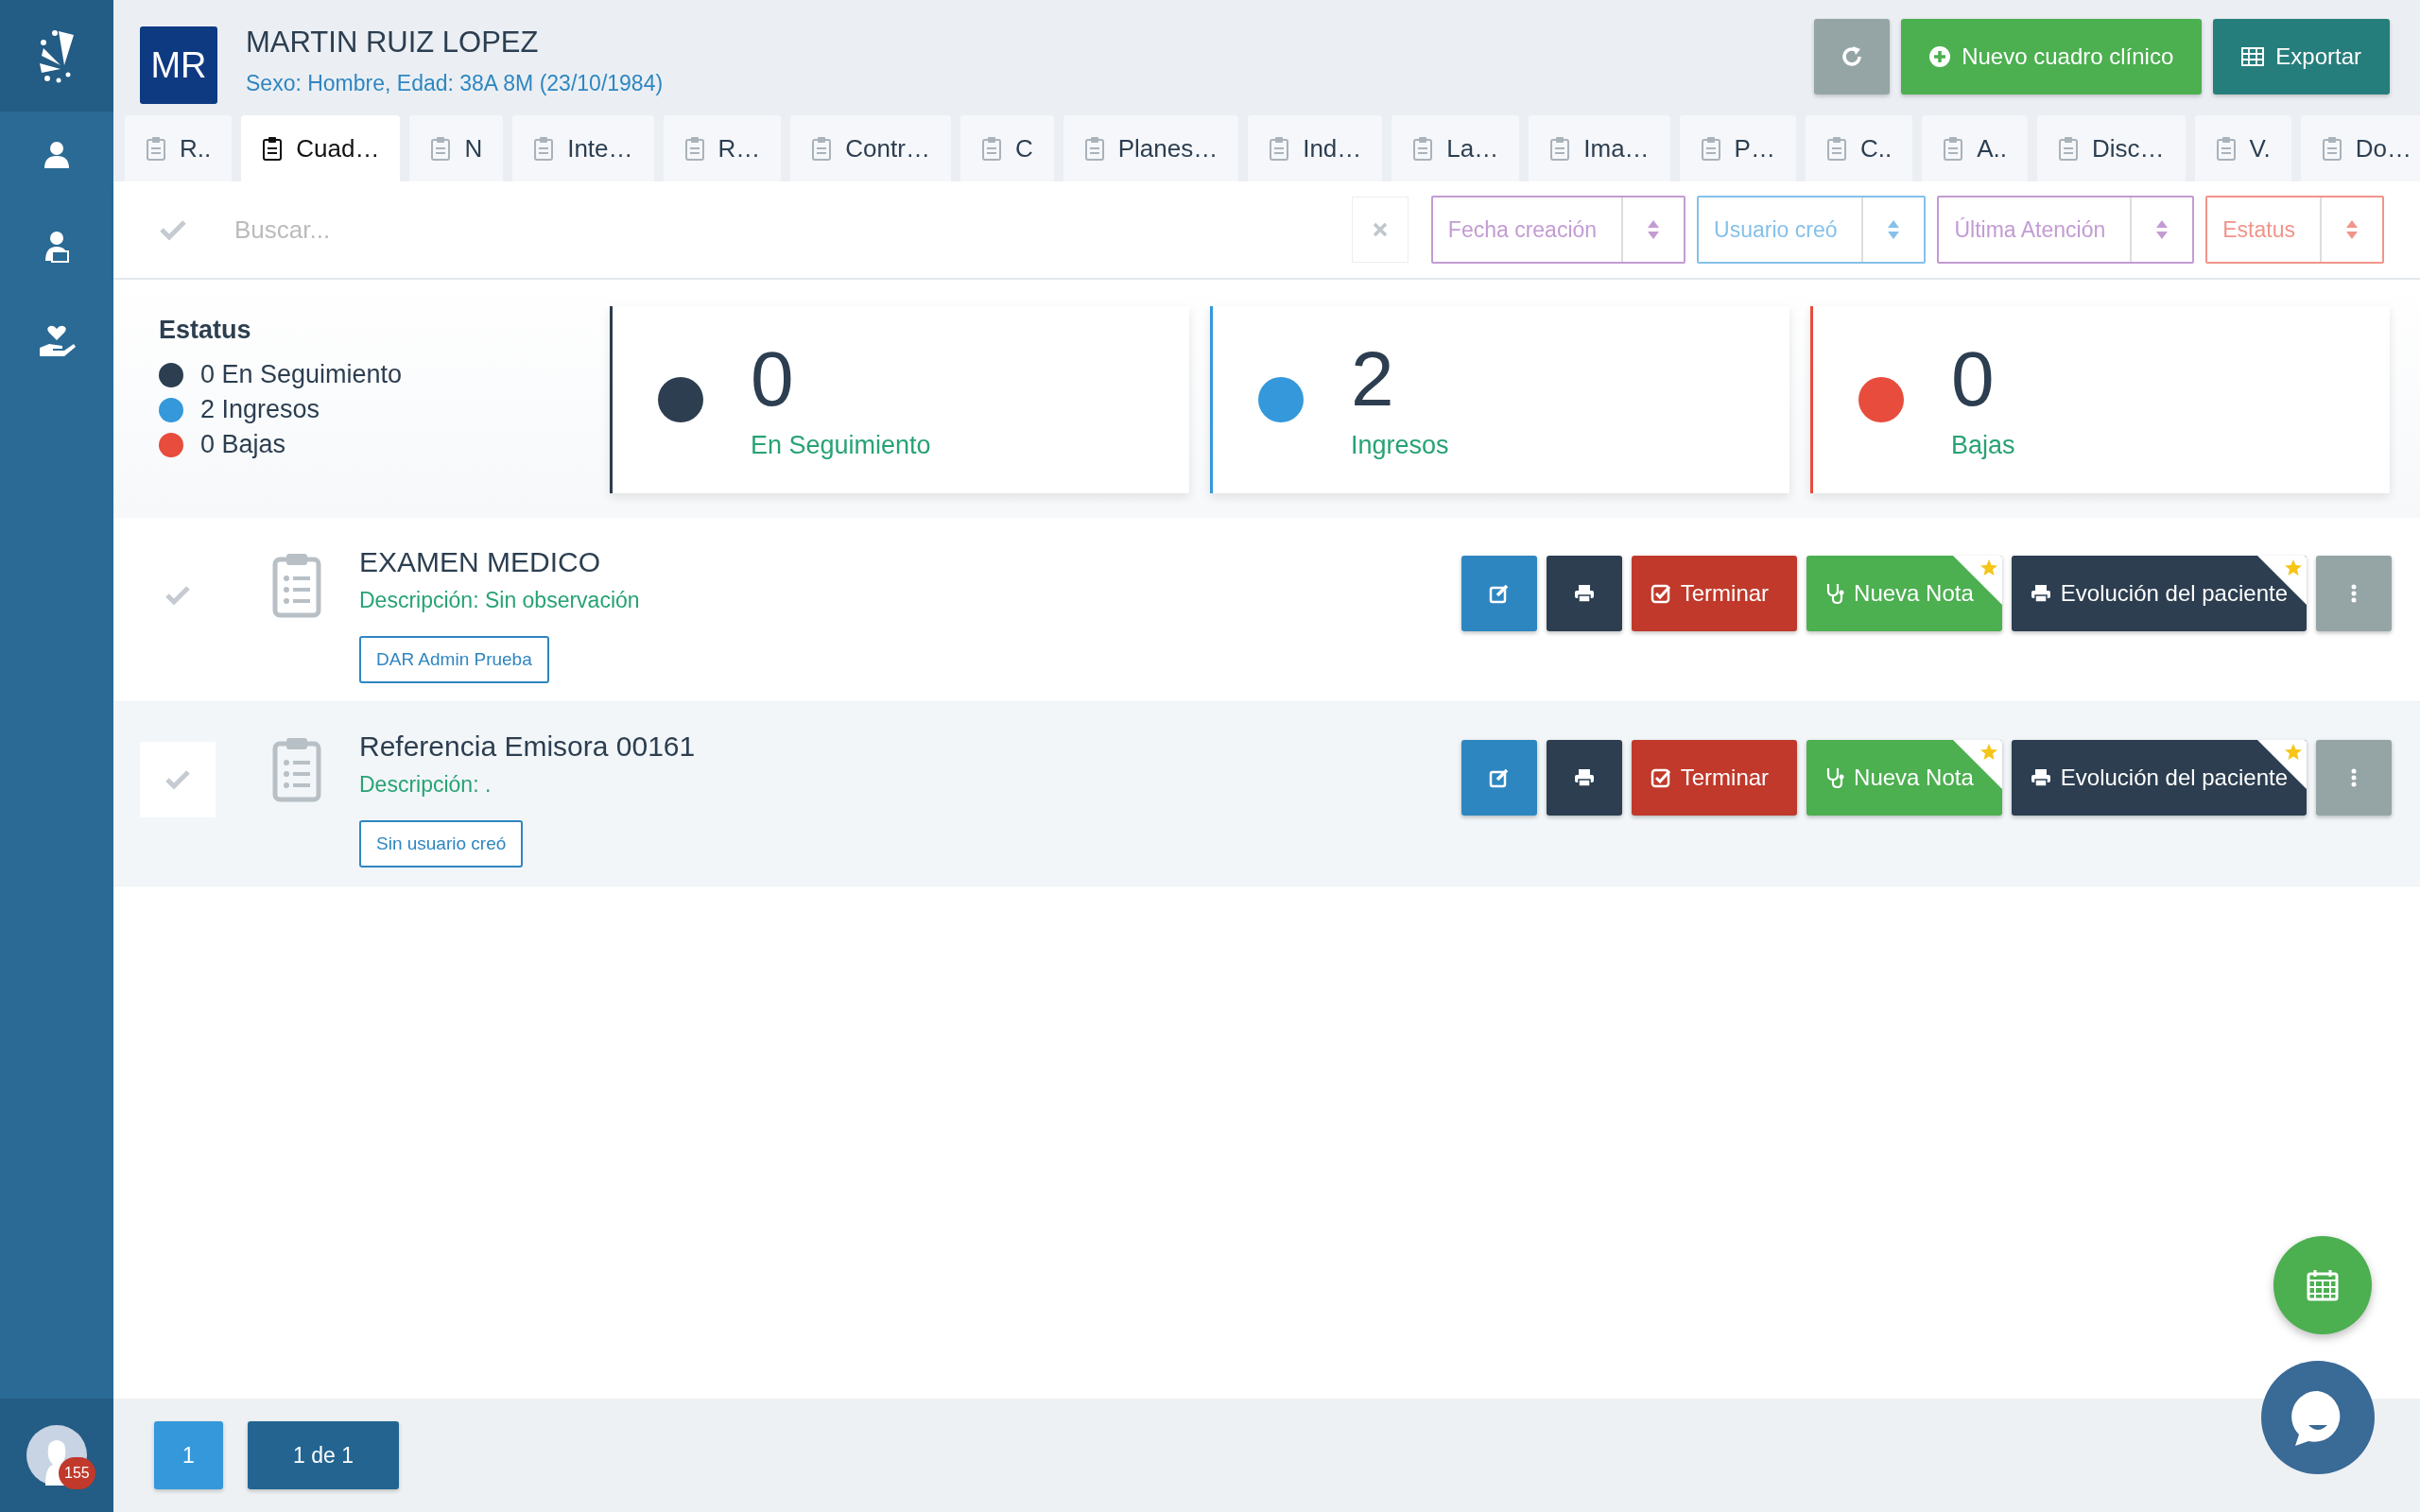 Image resolution: width=2420 pixels, height=1512 pixels. I want to click on refresh-icon, so click(1852, 56).